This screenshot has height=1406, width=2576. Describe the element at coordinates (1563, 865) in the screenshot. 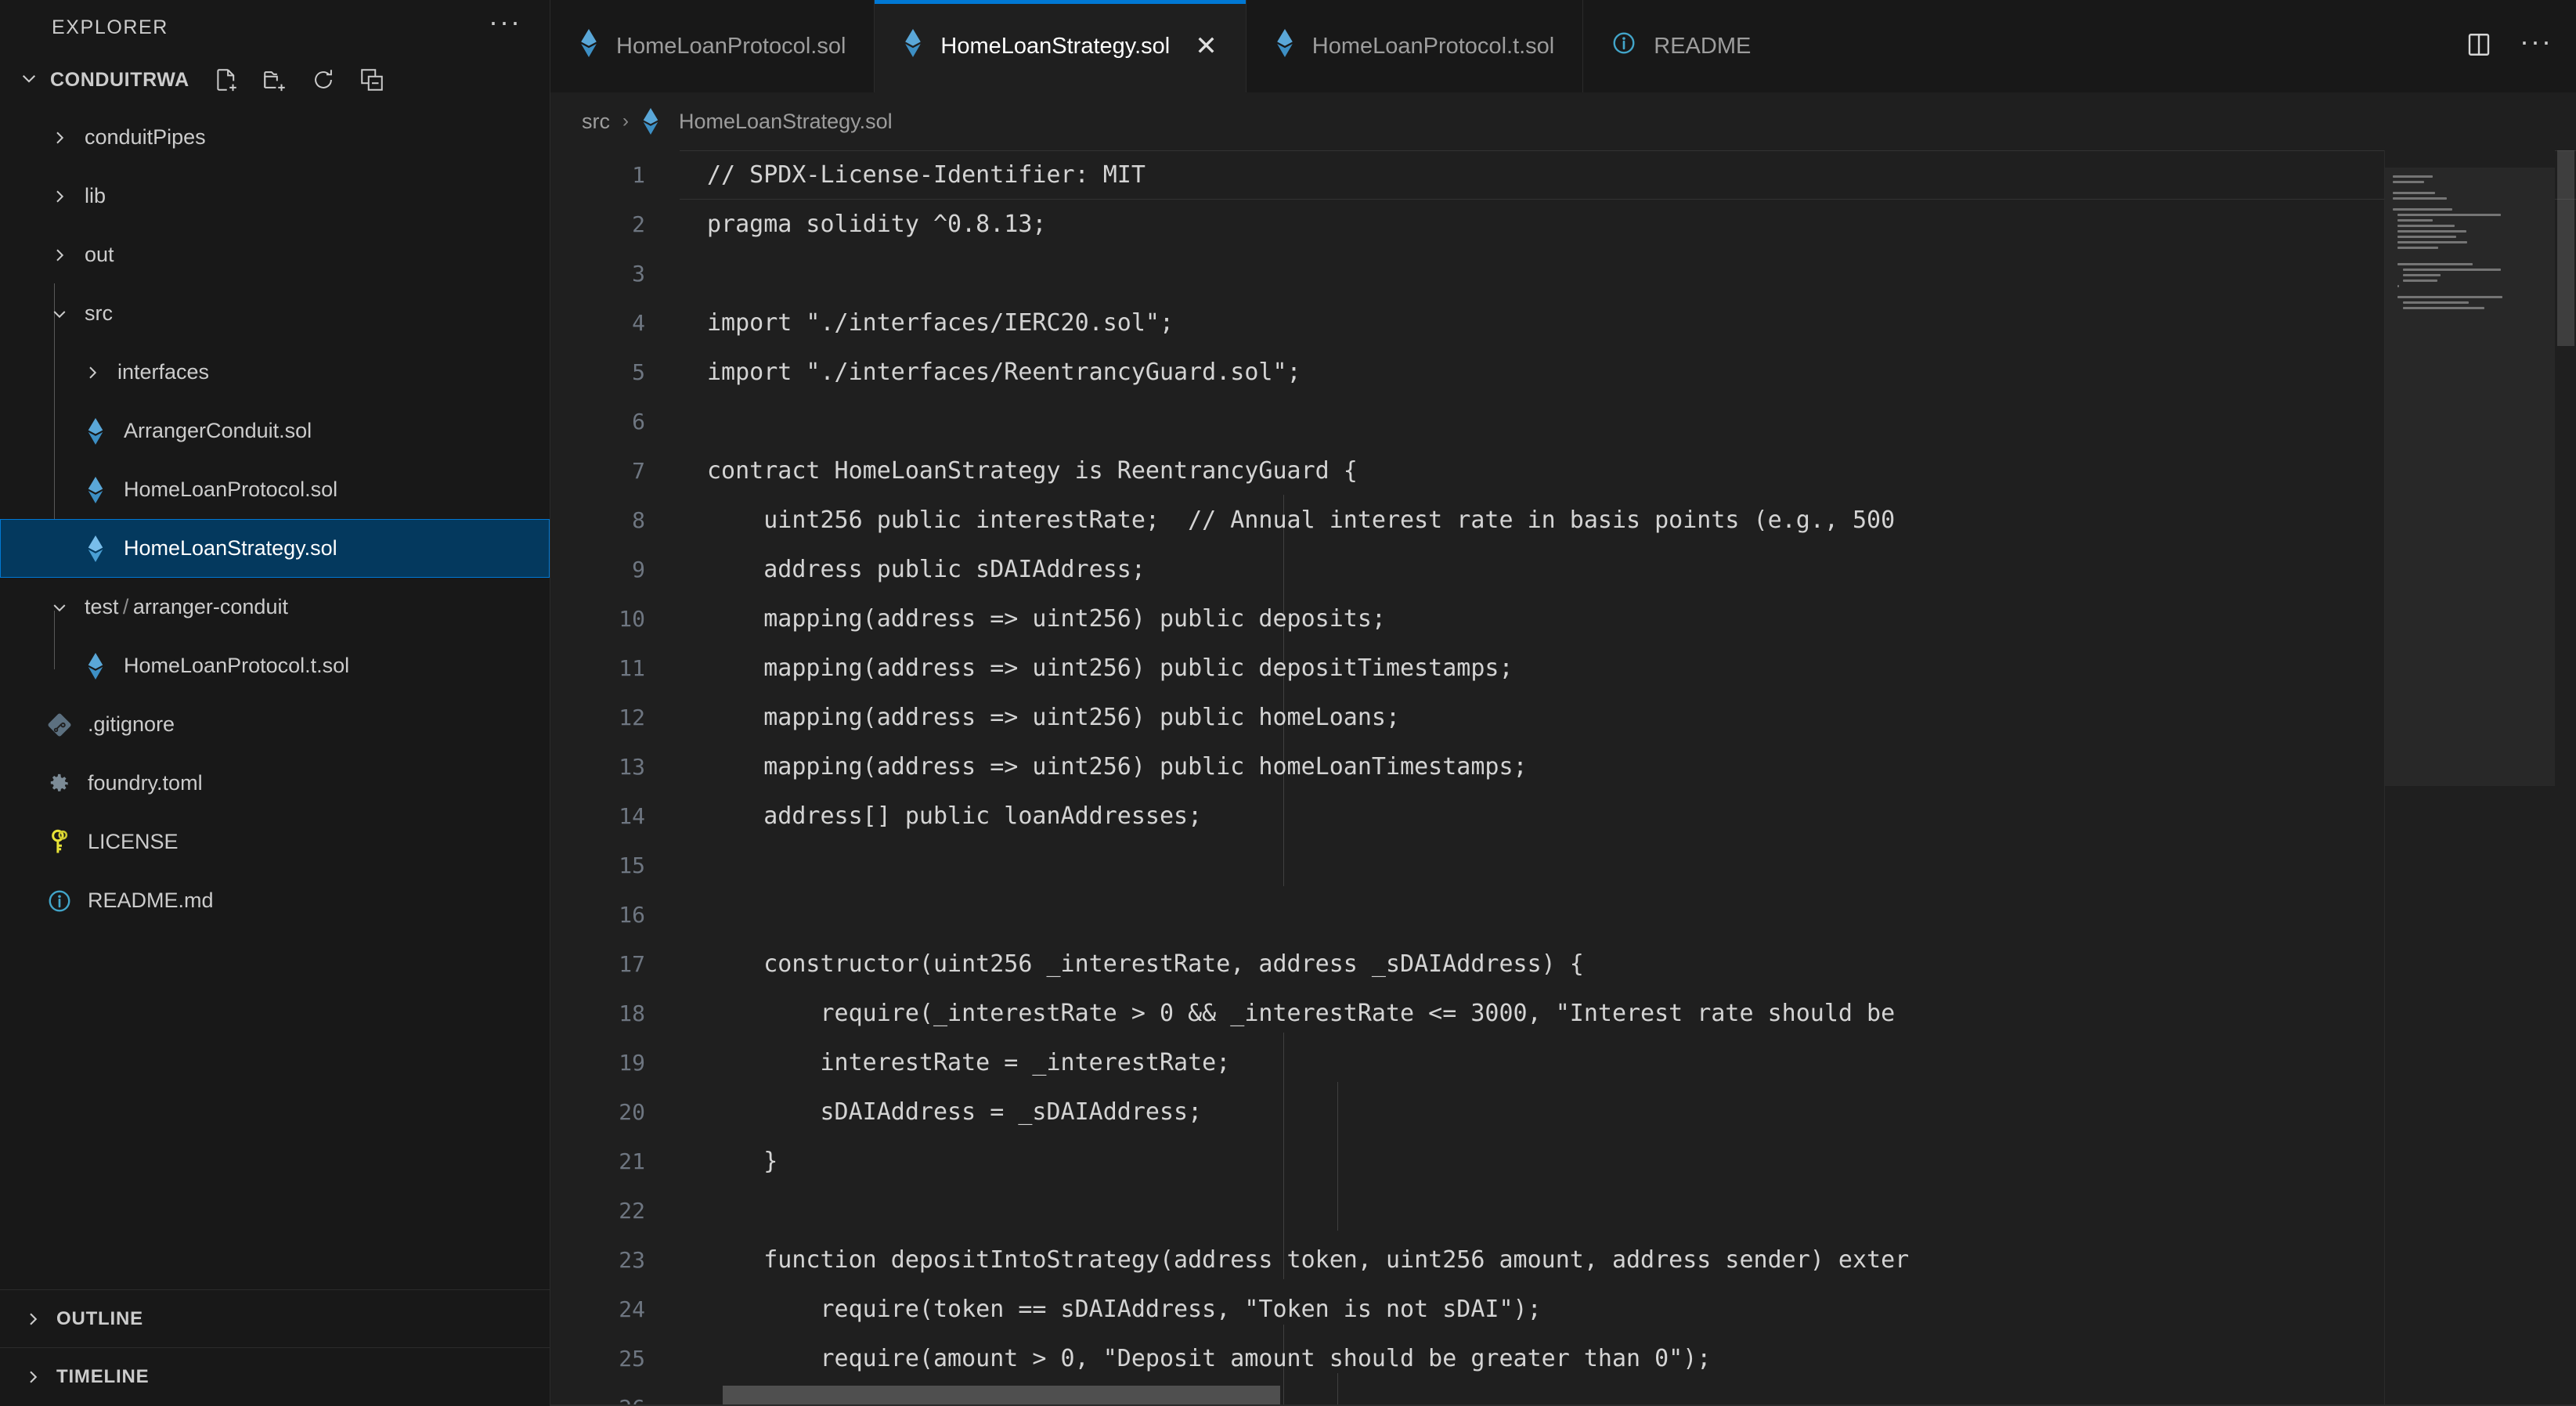

I see `code-line: 15` at that location.